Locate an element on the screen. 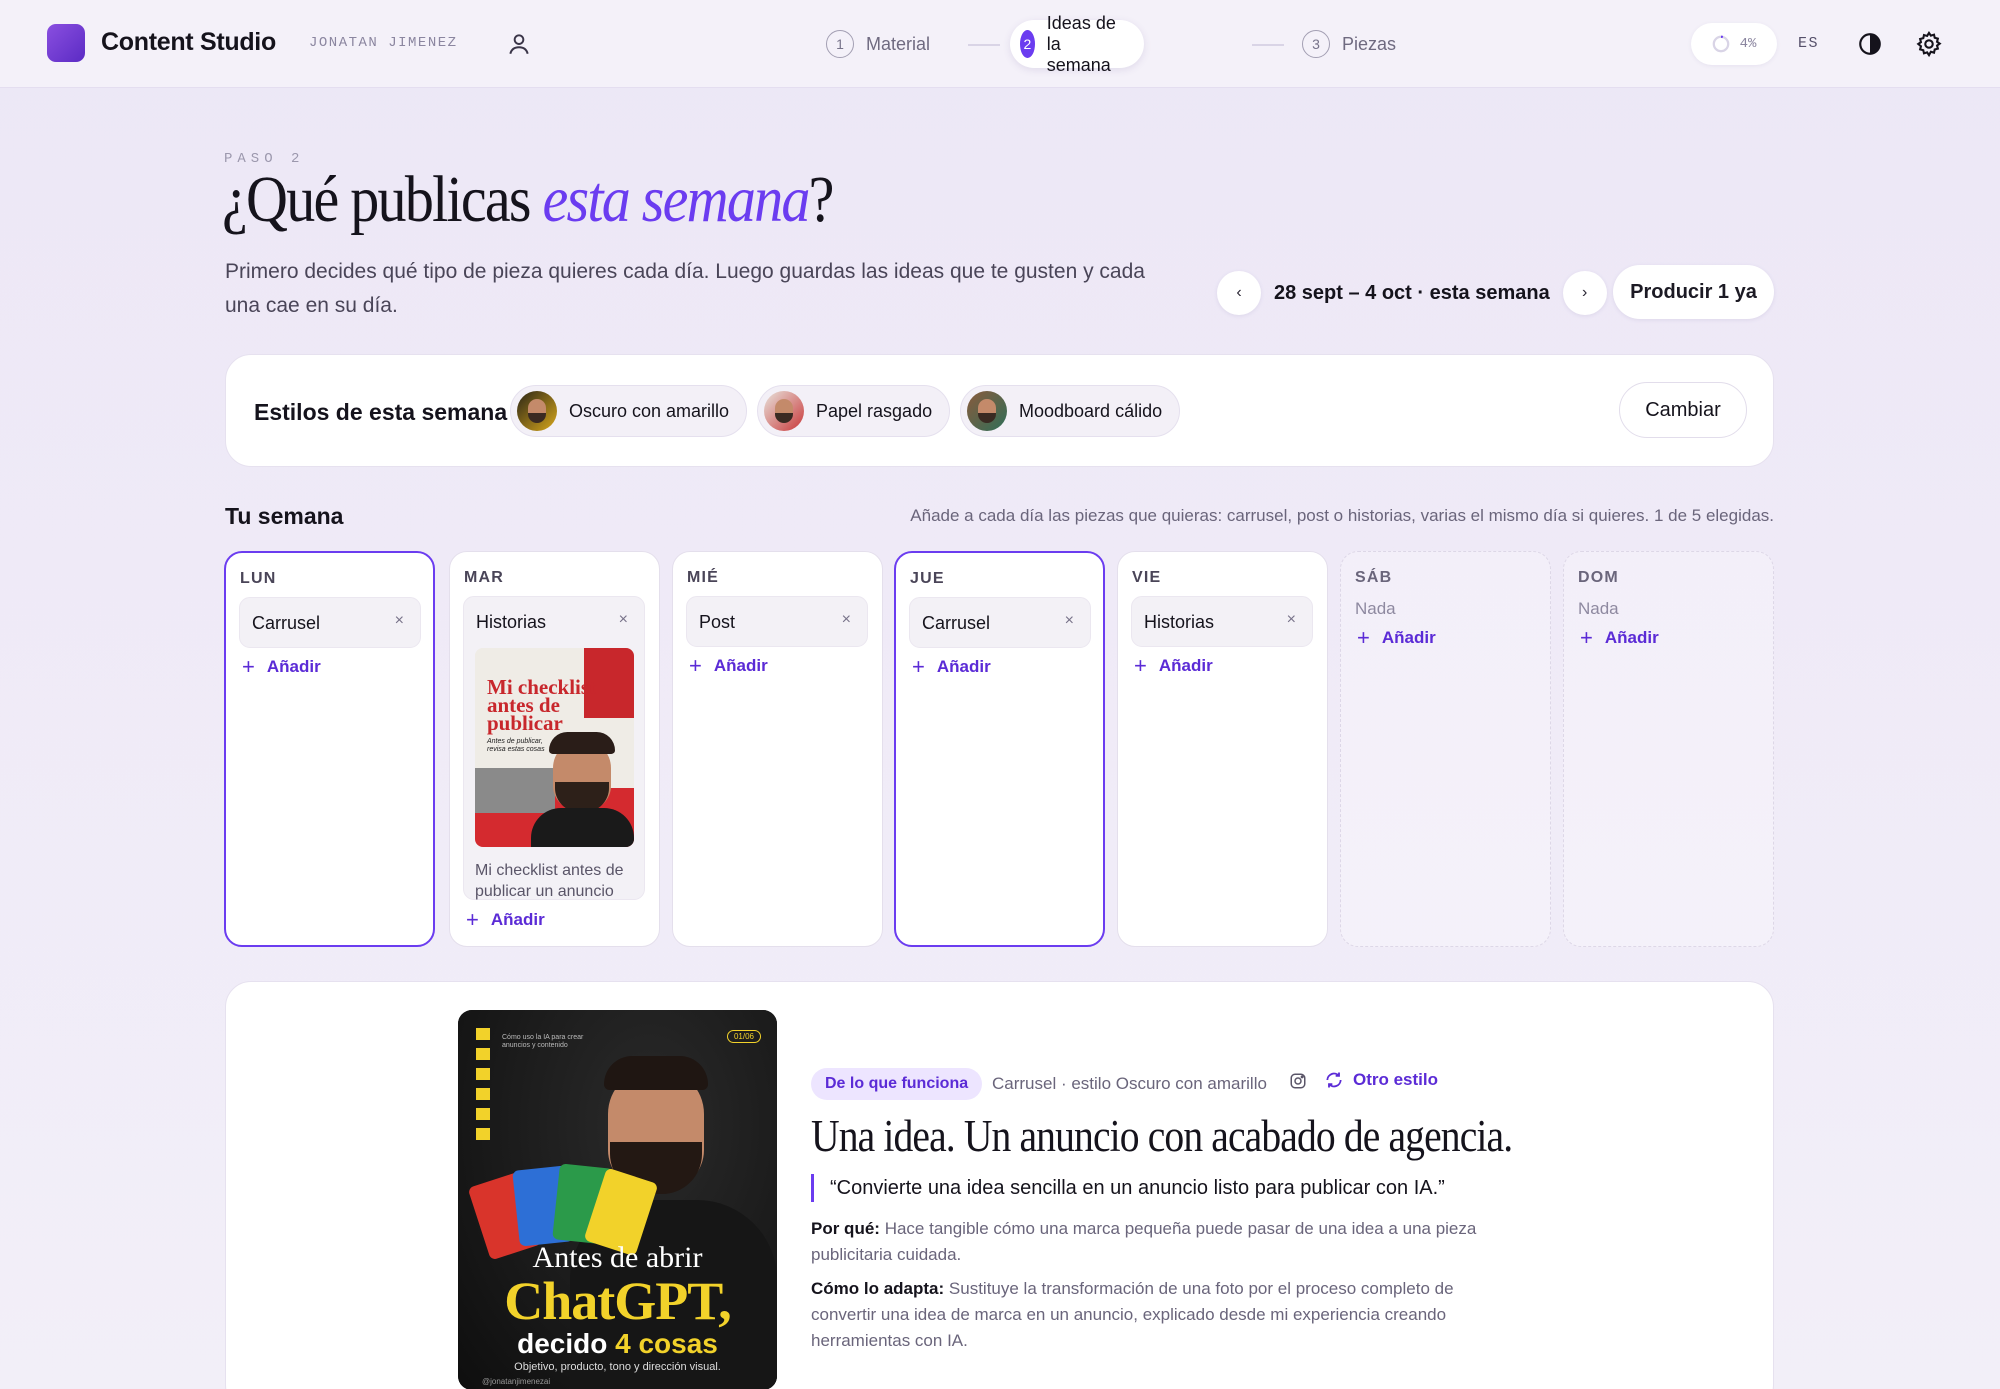 The width and height of the screenshot is (2000, 1389). idea-meta: Carrusel · estilo Oscuro con amarillo is located at coordinates (1129, 1083).